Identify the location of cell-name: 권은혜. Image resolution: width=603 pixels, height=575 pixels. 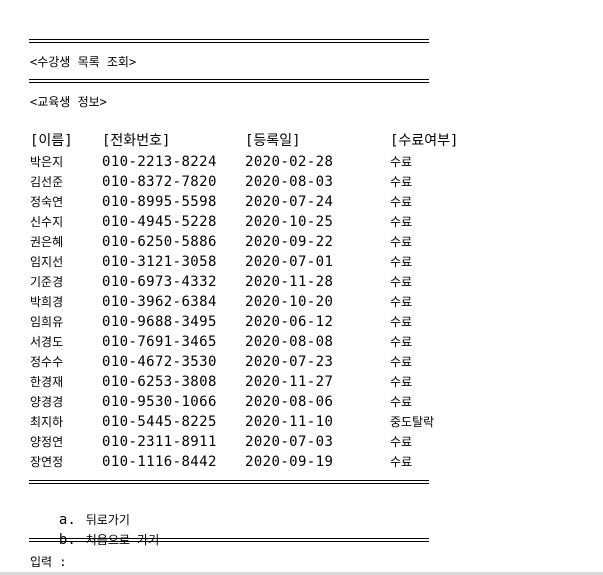
(47, 242).